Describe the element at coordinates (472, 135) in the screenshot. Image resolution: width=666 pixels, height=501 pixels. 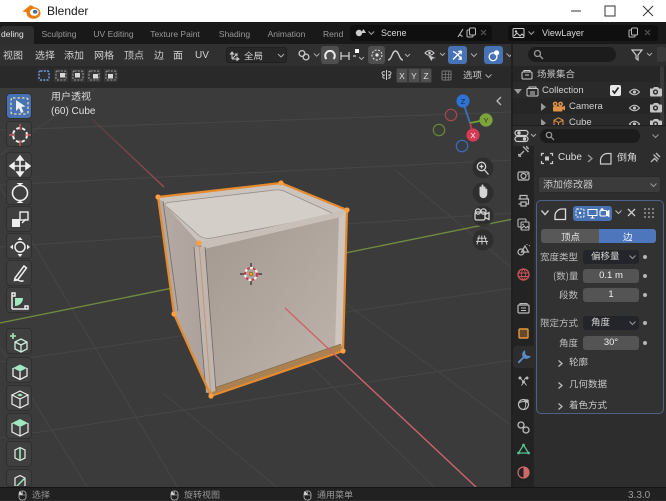
I see `svg-text: X` at that location.